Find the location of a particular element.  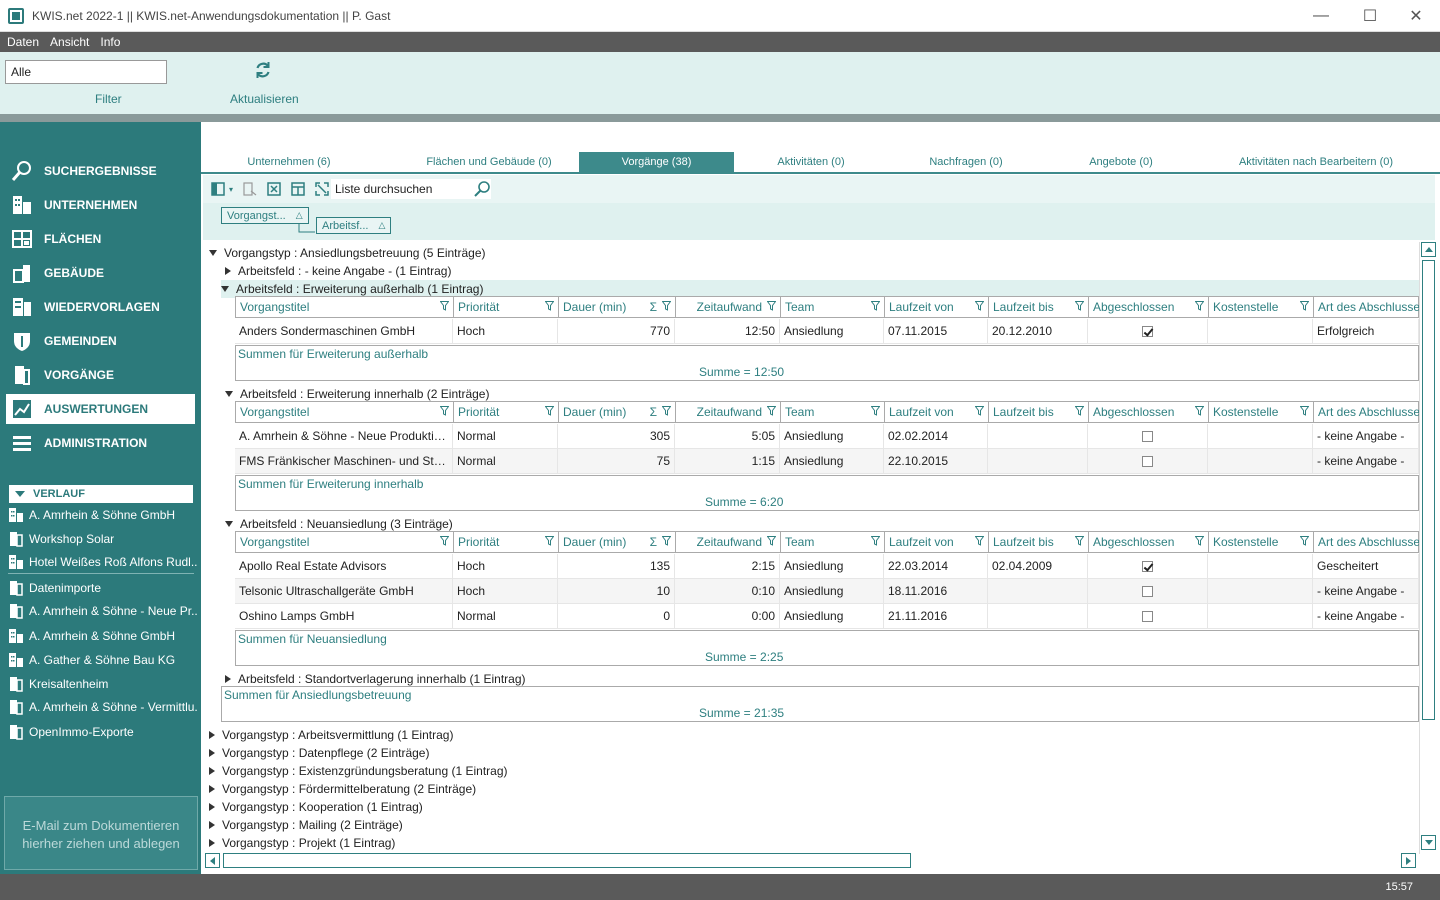

menu-info: Info is located at coordinates (110, 42).